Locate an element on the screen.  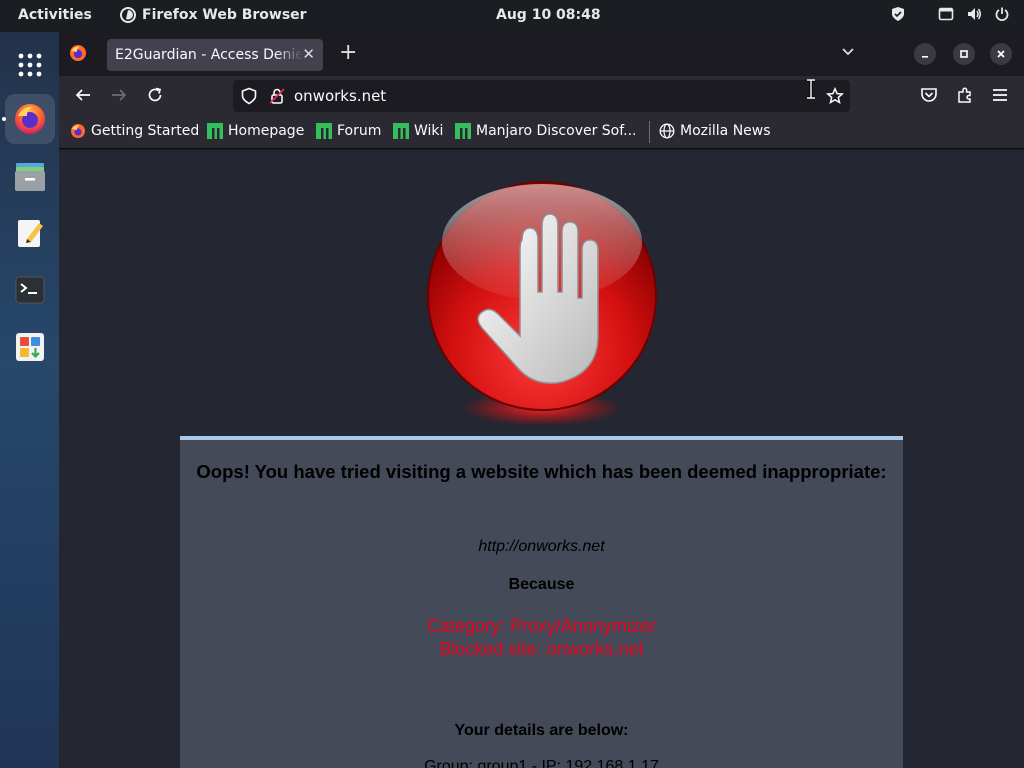
maximize-button is located at coordinates (964, 54).